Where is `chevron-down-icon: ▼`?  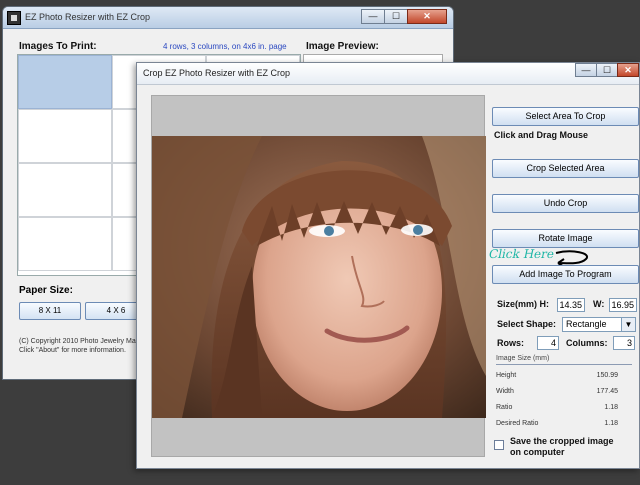 chevron-down-icon: ▼ is located at coordinates (628, 324).